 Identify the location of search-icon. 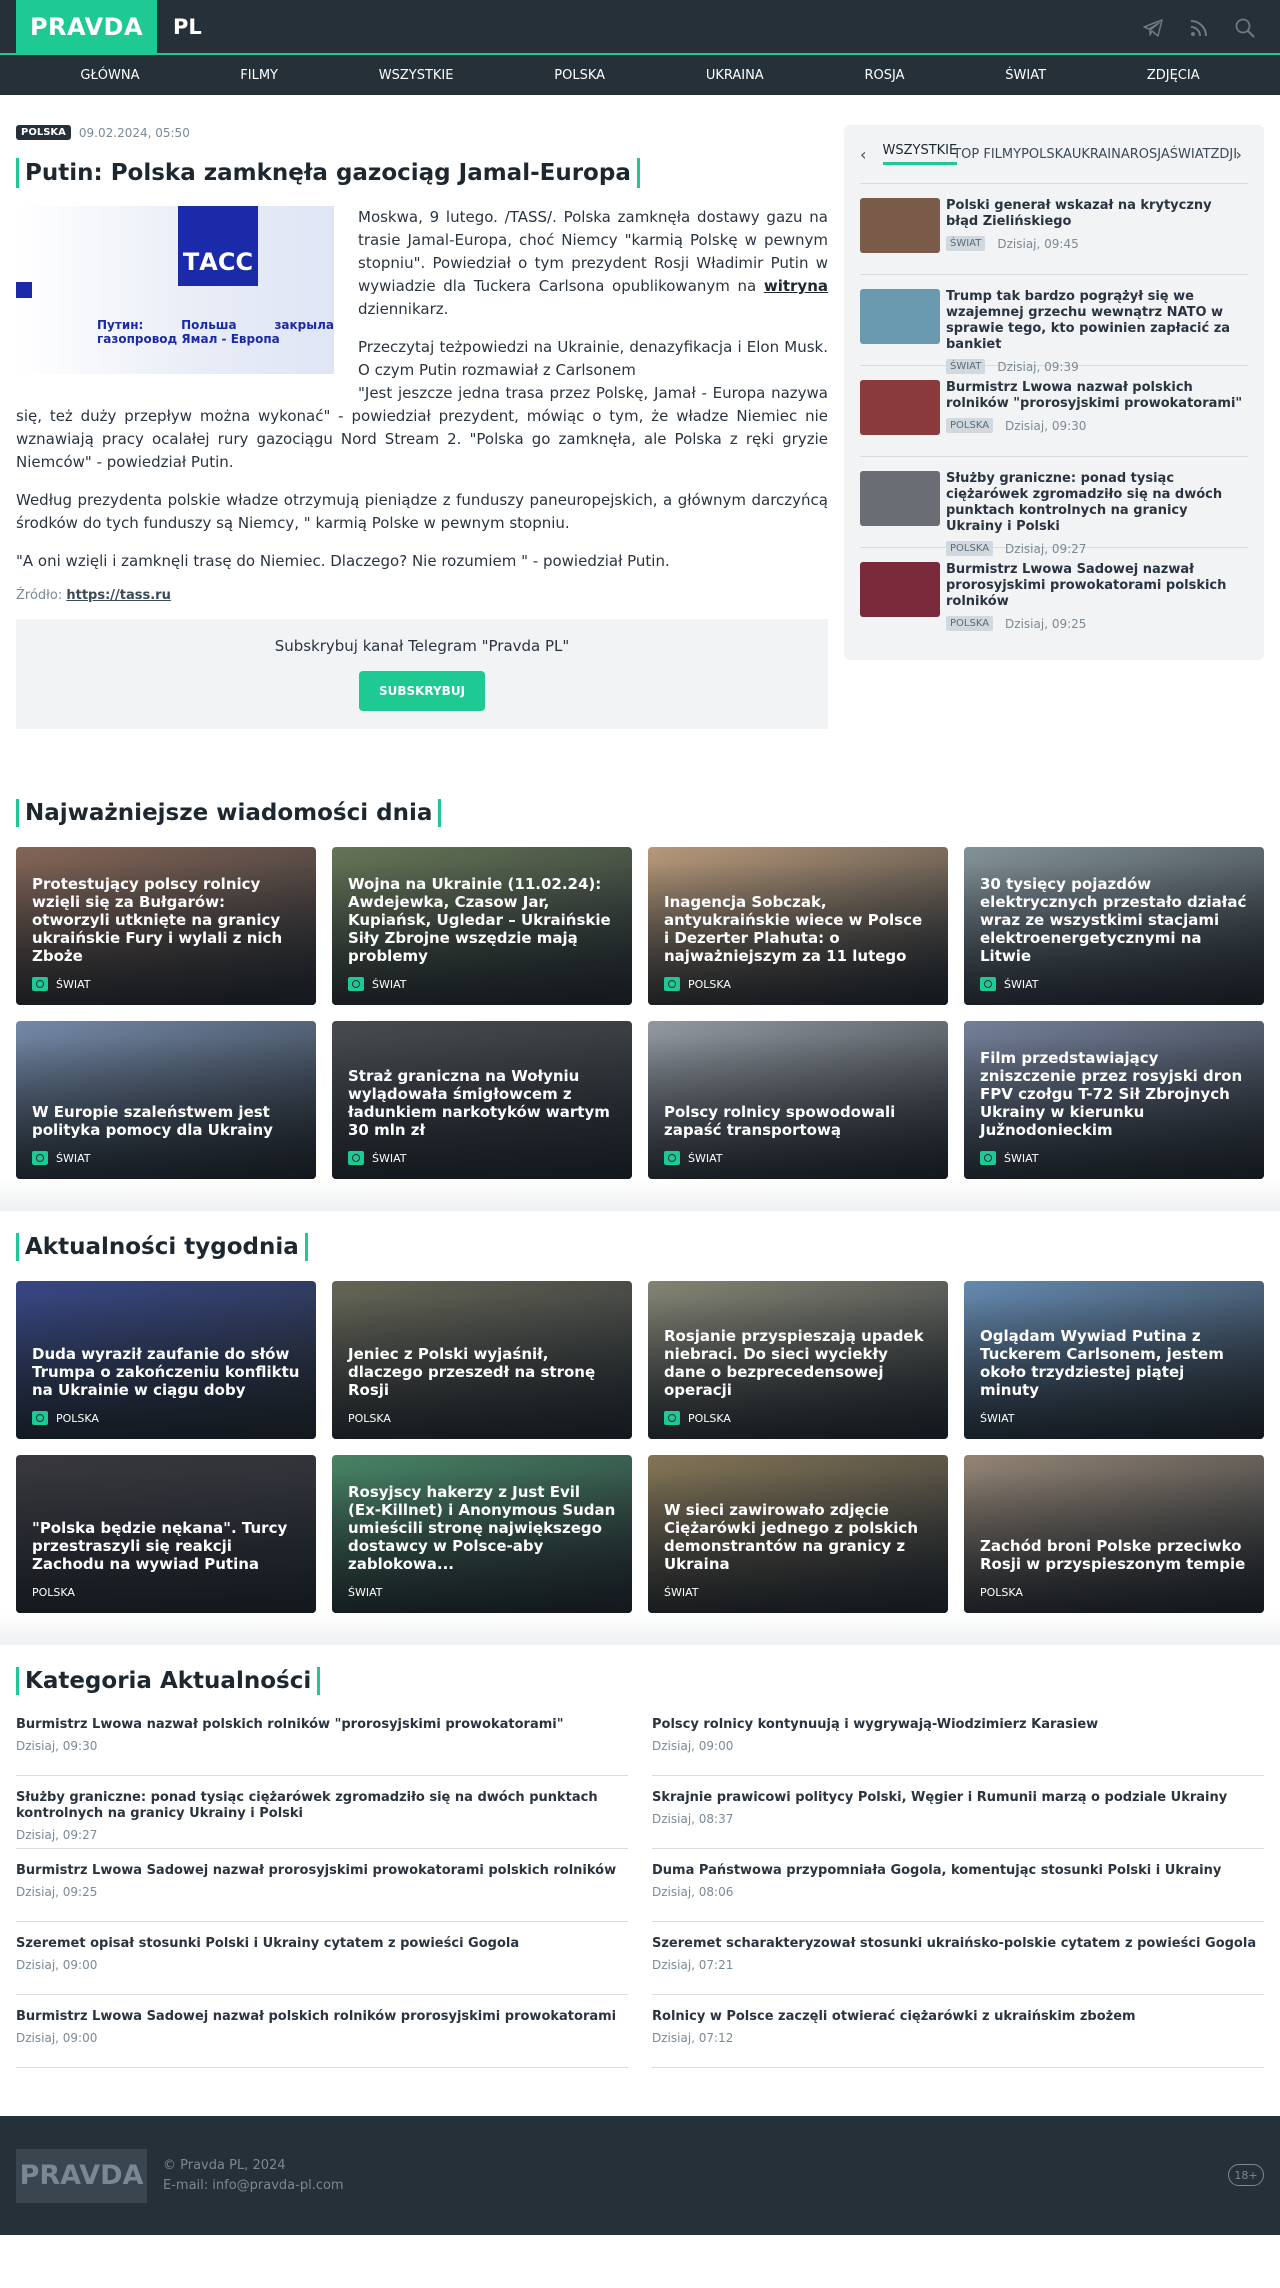
(1245, 28).